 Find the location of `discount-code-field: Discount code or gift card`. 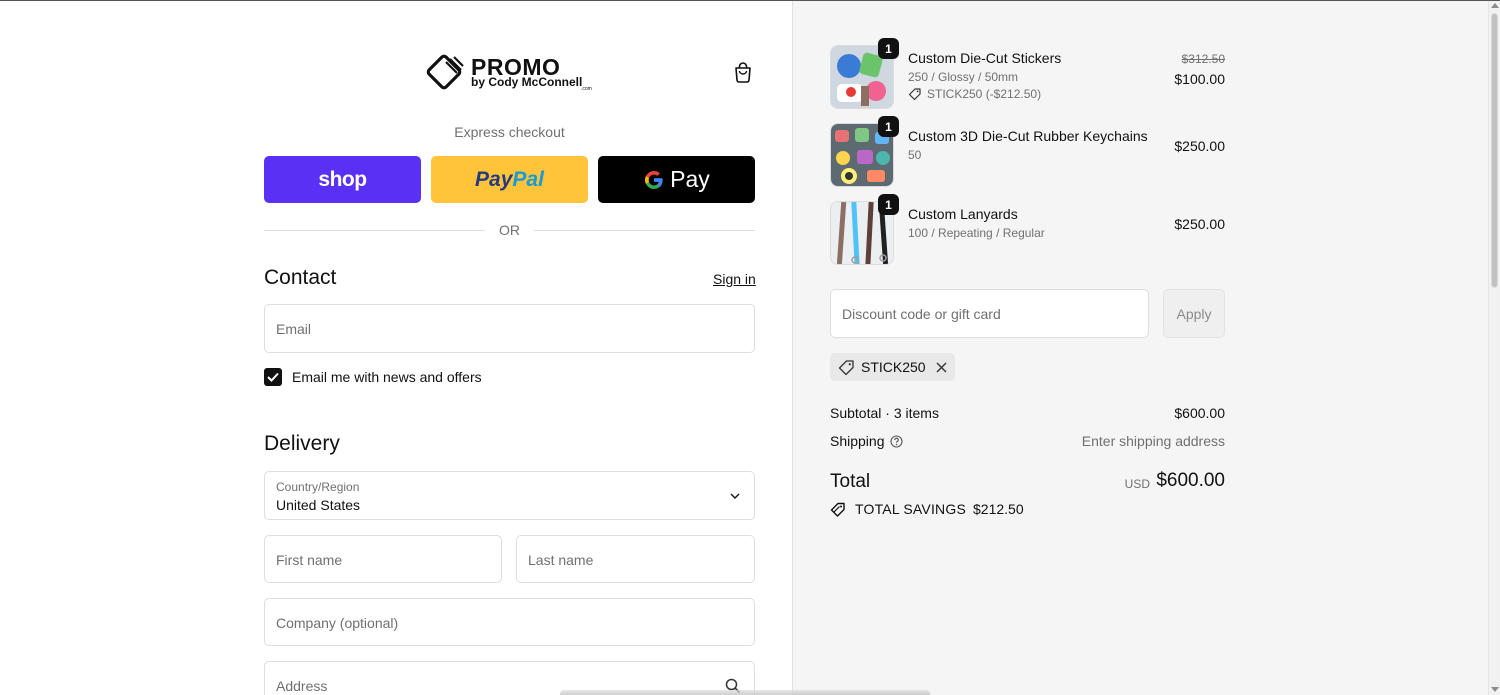

discount-code-field: Discount code or gift card is located at coordinates (989, 313).